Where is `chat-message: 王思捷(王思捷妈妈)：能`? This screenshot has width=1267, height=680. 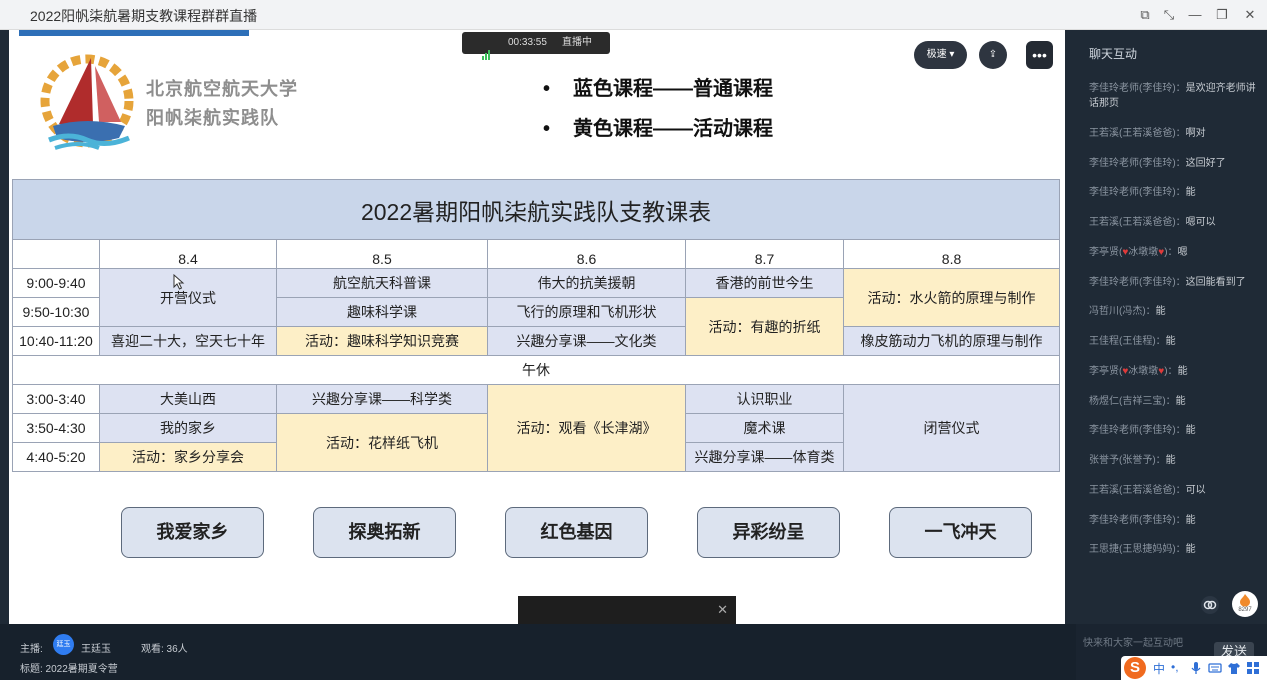 chat-message: 王思捷(王思捷妈妈)：能 is located at coordinates (1142, 549).